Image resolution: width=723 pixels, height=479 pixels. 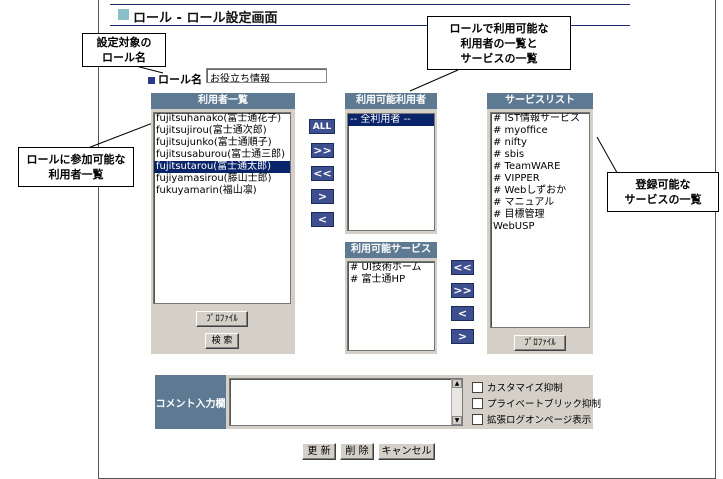 What do you see at coordinates (391, 101) in the screenshot?
I see `available-users-header: 利用可能利用者` at bounding box center [391, 101].